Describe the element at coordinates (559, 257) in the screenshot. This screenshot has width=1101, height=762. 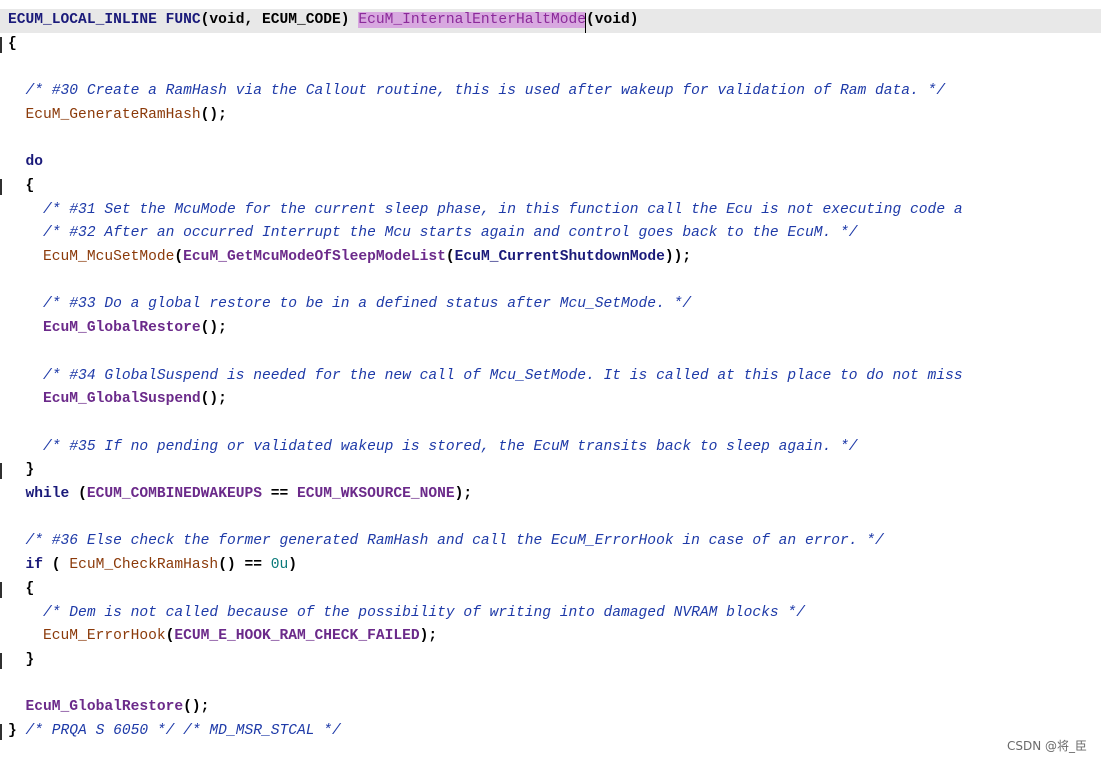
I see `code-token: EcuM_CurrentShutdownMode` at that location.